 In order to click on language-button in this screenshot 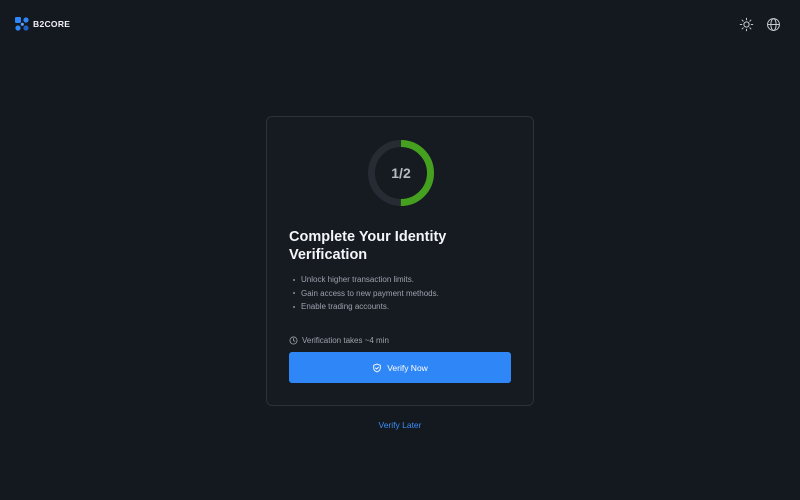, I will do `click(773, 24)`.